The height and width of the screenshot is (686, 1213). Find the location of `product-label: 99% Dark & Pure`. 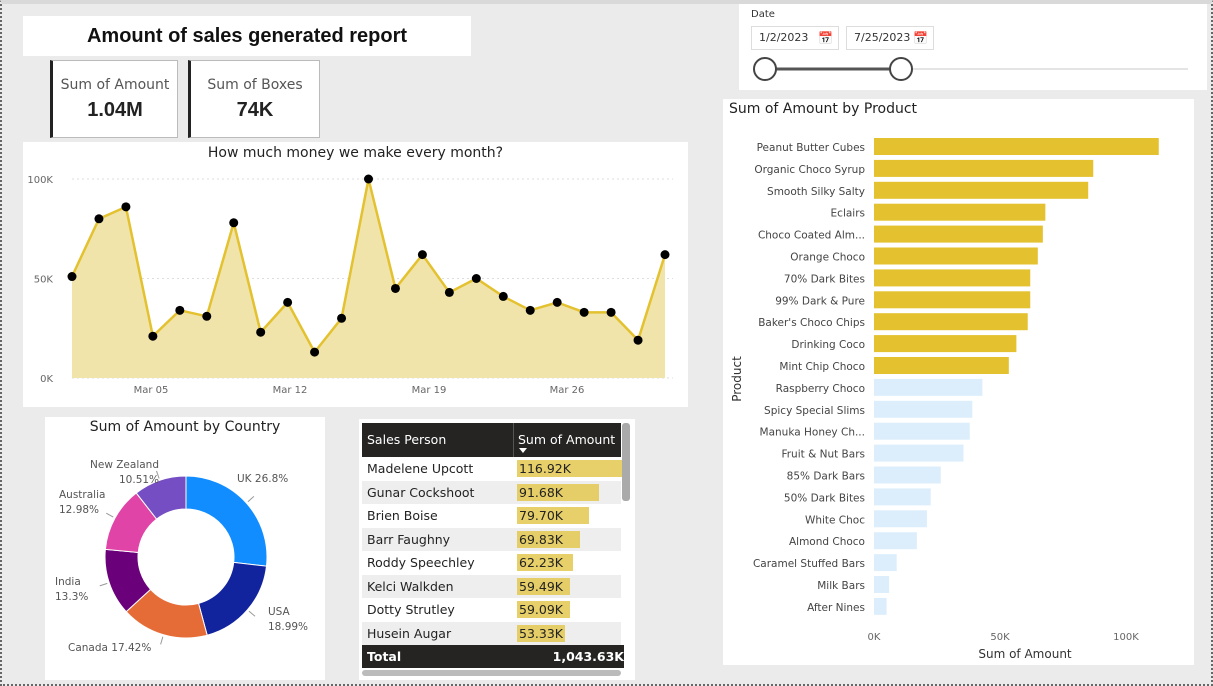

product-label: 99% Dark & Pure is located at coordinates (820, 301).